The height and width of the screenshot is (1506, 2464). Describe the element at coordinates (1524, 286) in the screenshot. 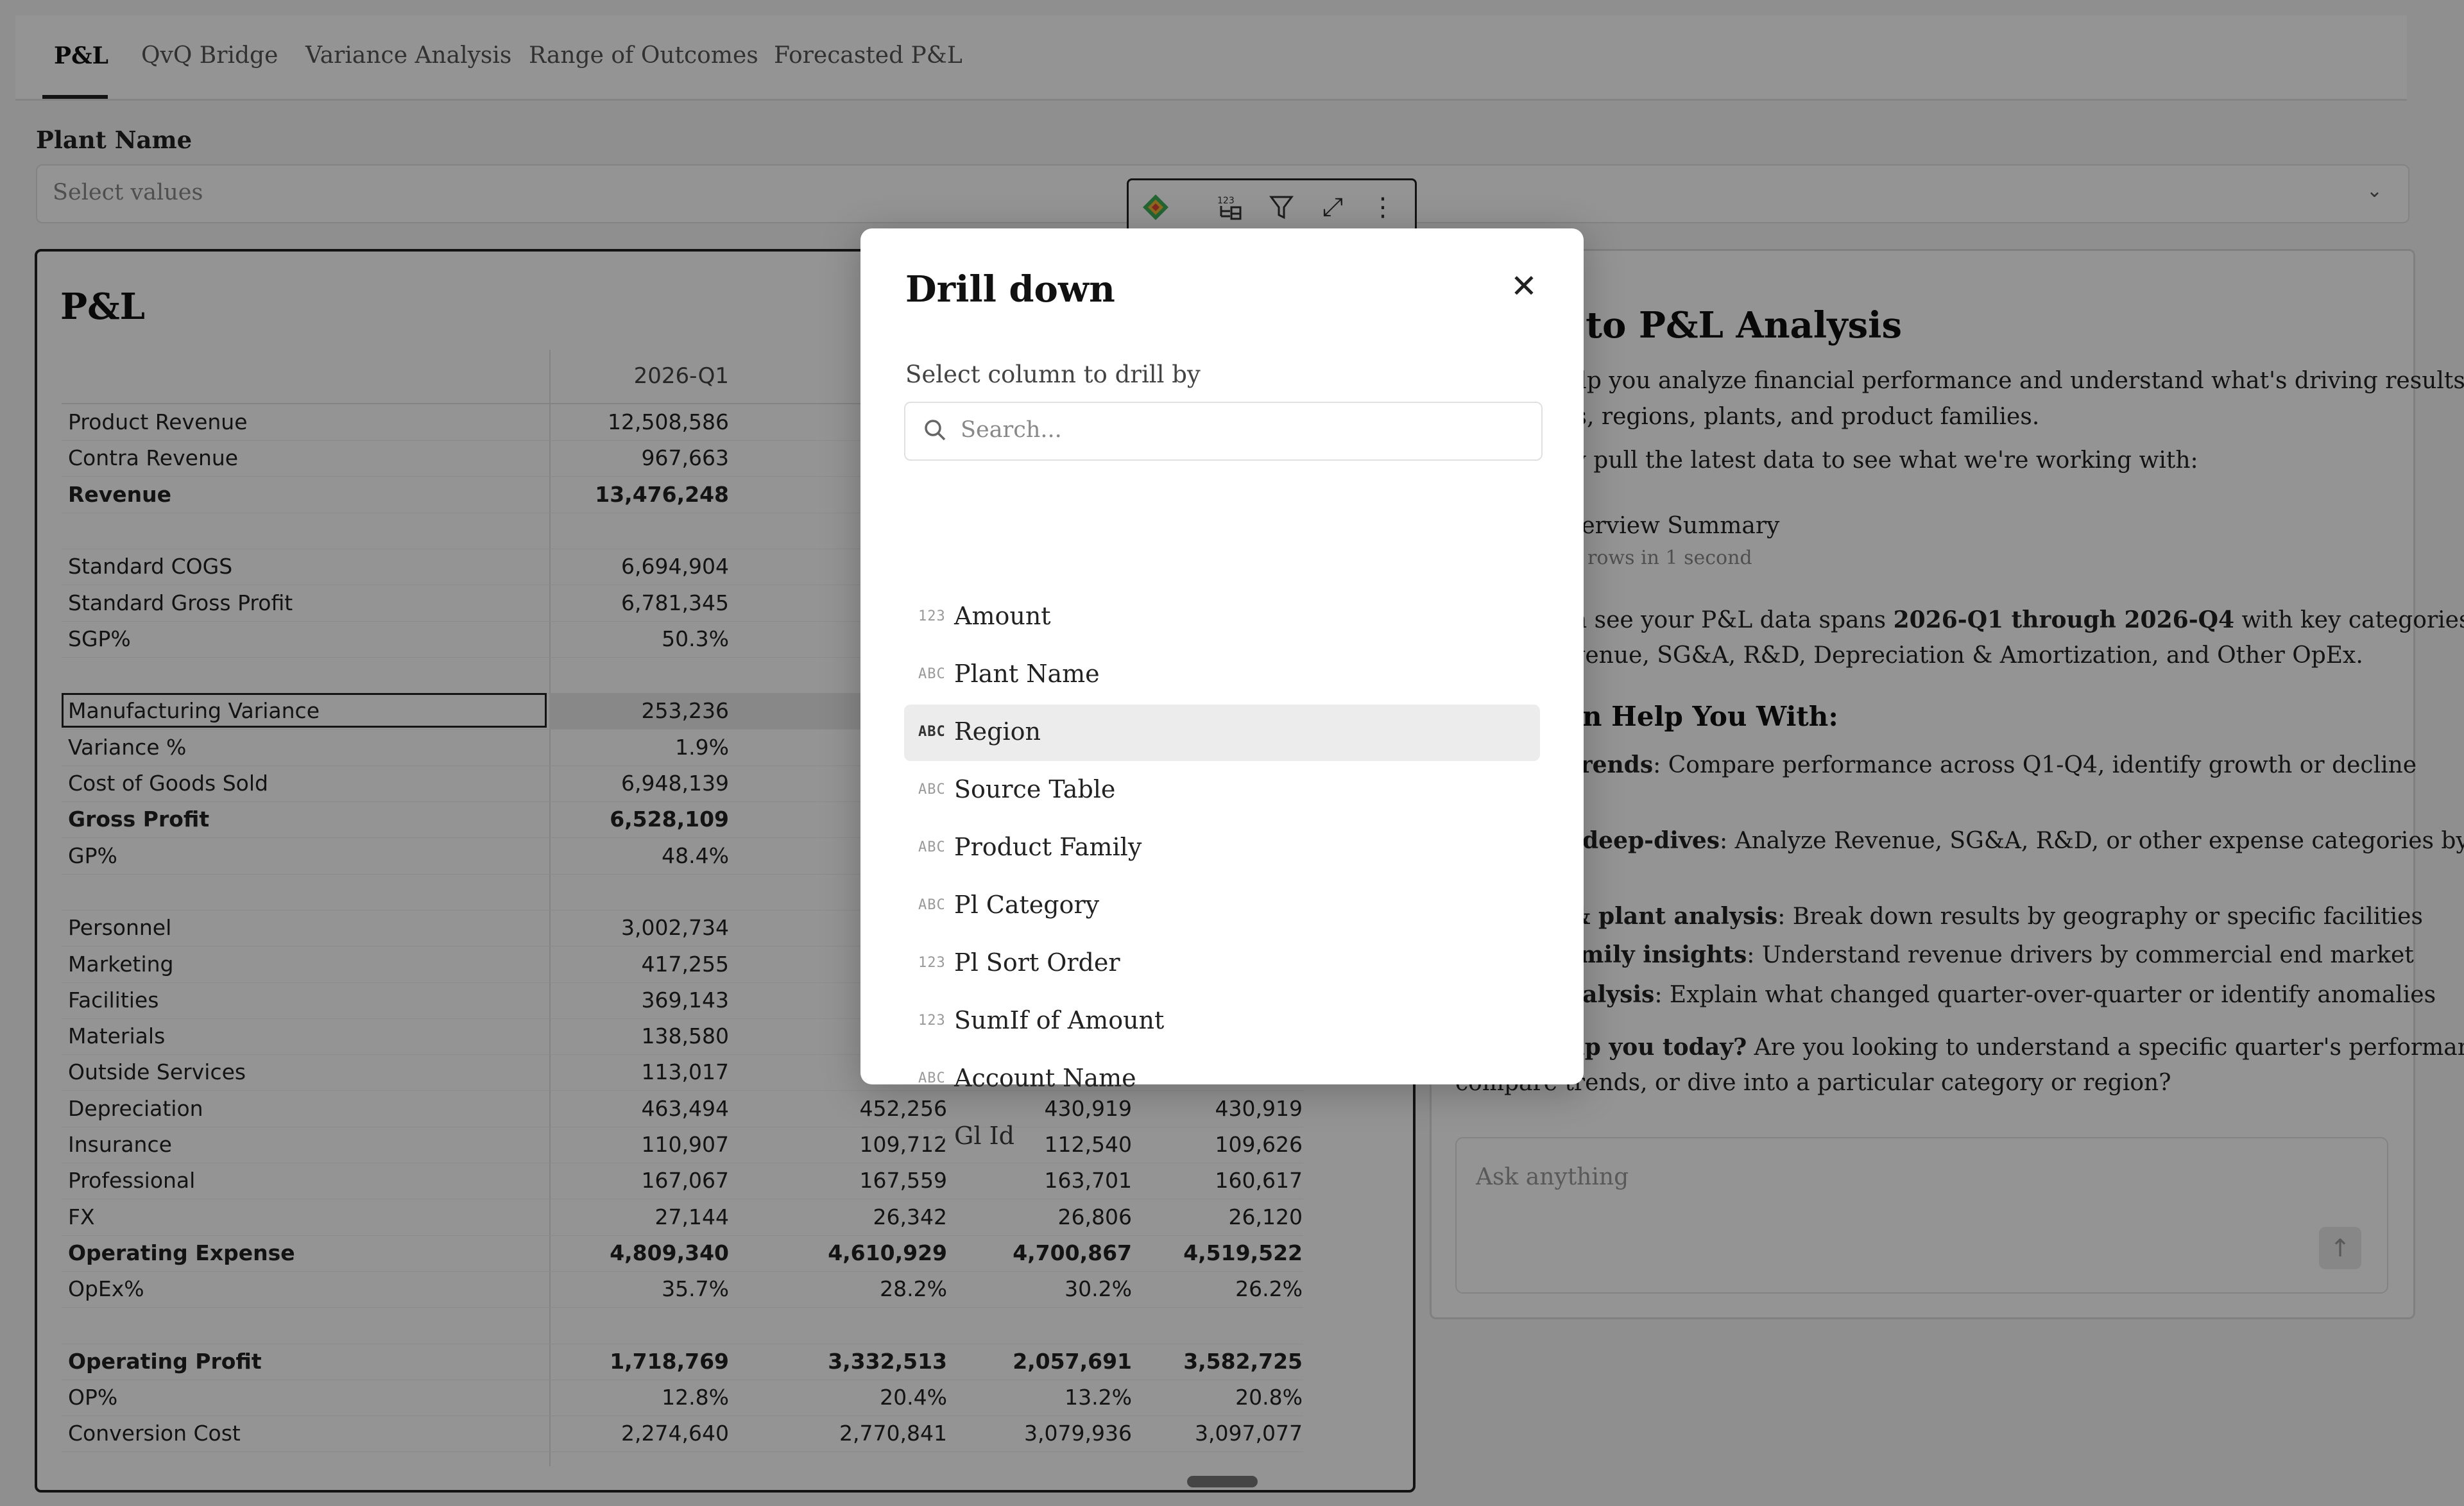

I see `close-icon: ✕` at that location.